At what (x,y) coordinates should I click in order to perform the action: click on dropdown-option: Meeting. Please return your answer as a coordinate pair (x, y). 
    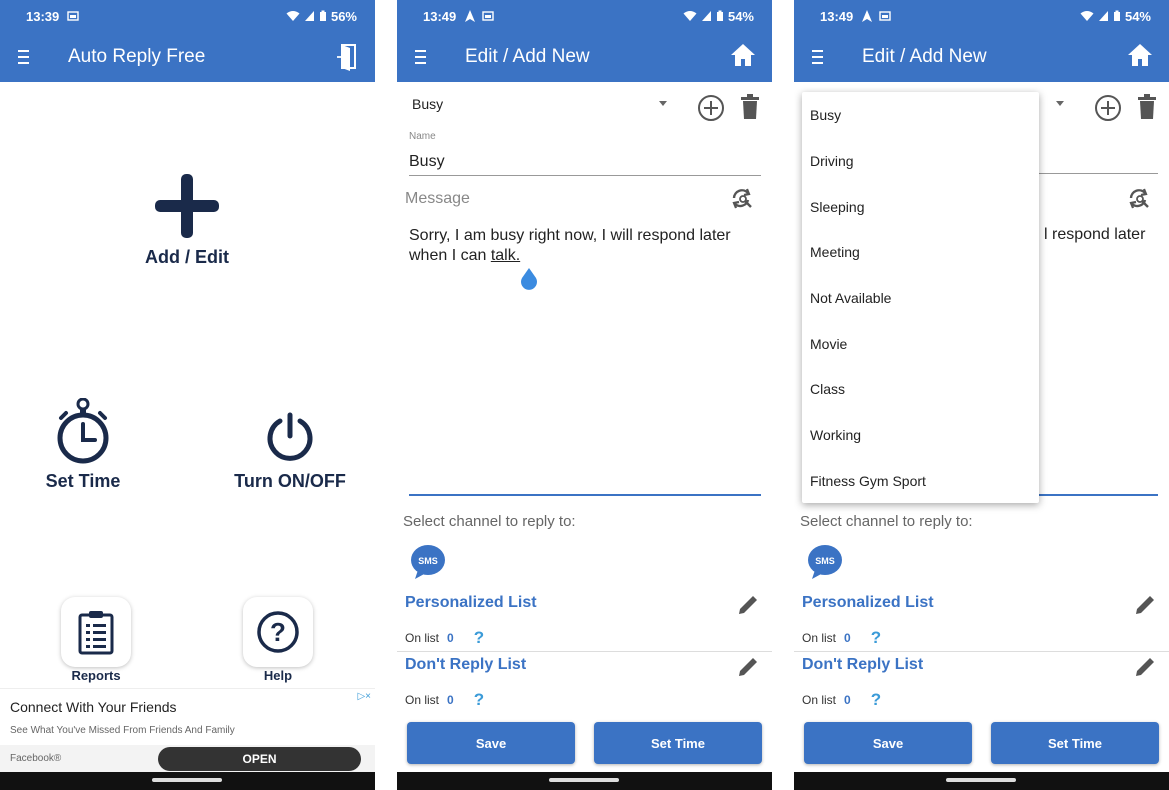
    Looking at the image, I should click on (835, 252).